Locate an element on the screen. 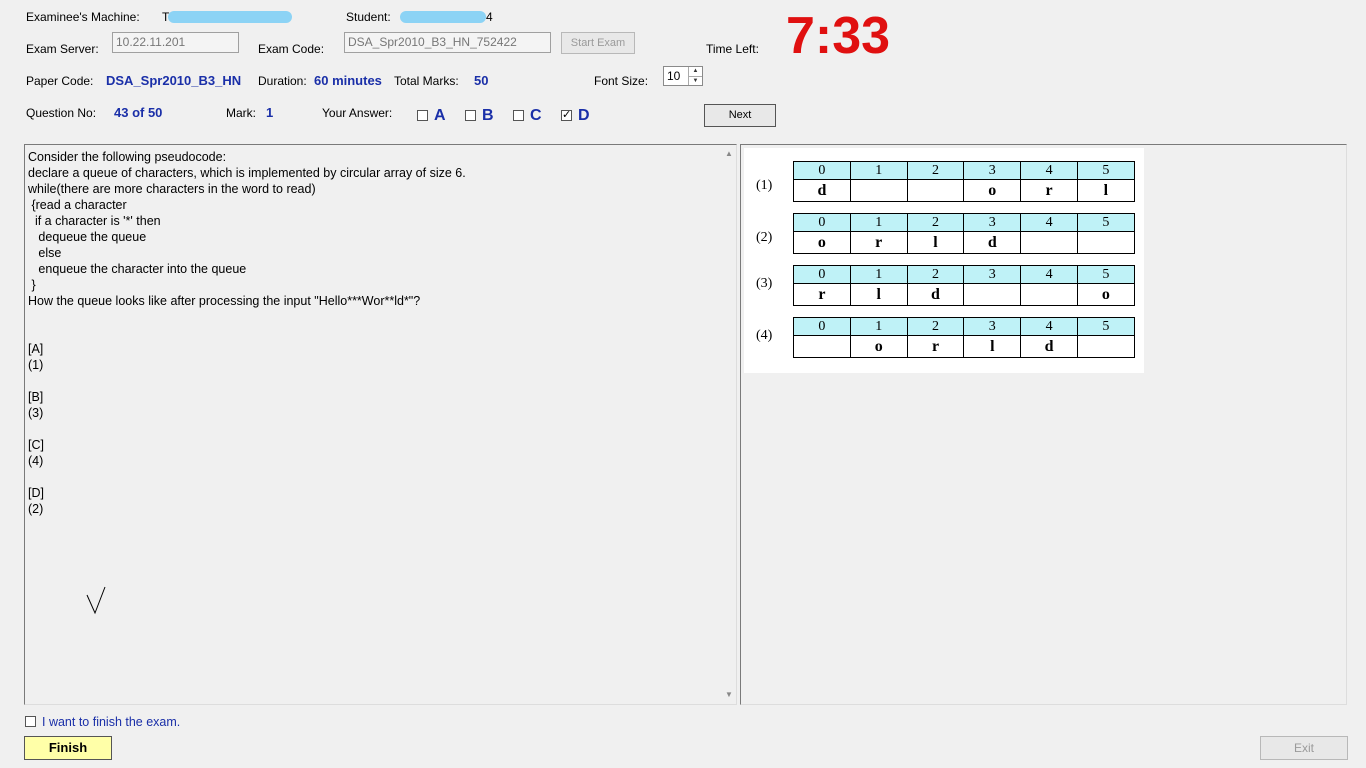 This screenshot has width=1366, height=768. answer-b-label: B is located at coordinates (488, 115).